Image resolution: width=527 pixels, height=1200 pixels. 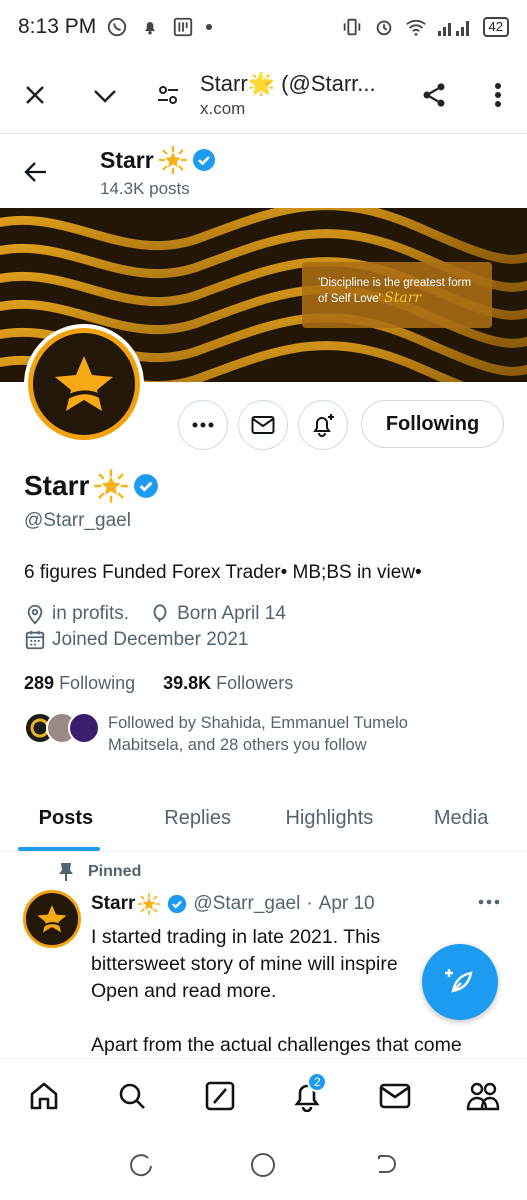 What do you see at coordinates (403, 298) in the screenshot?
I see `banner-signature: Starr` at bounding box center [403, 298].